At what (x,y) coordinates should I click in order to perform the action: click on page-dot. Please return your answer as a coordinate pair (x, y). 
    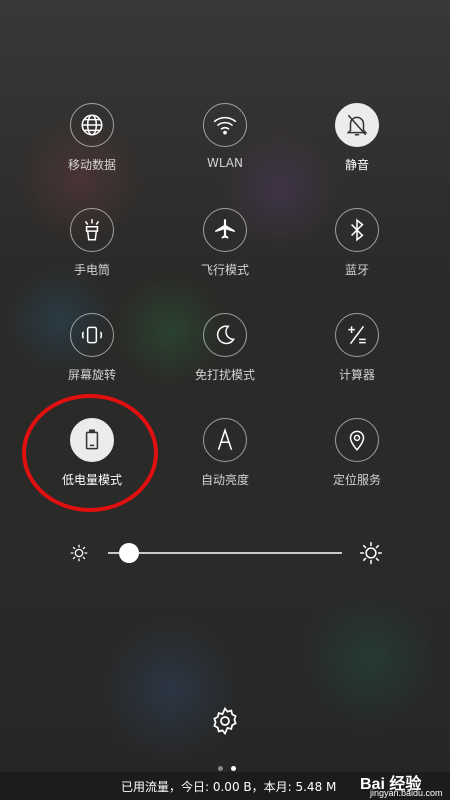
    Looking at the image, I should click on (220, 768).